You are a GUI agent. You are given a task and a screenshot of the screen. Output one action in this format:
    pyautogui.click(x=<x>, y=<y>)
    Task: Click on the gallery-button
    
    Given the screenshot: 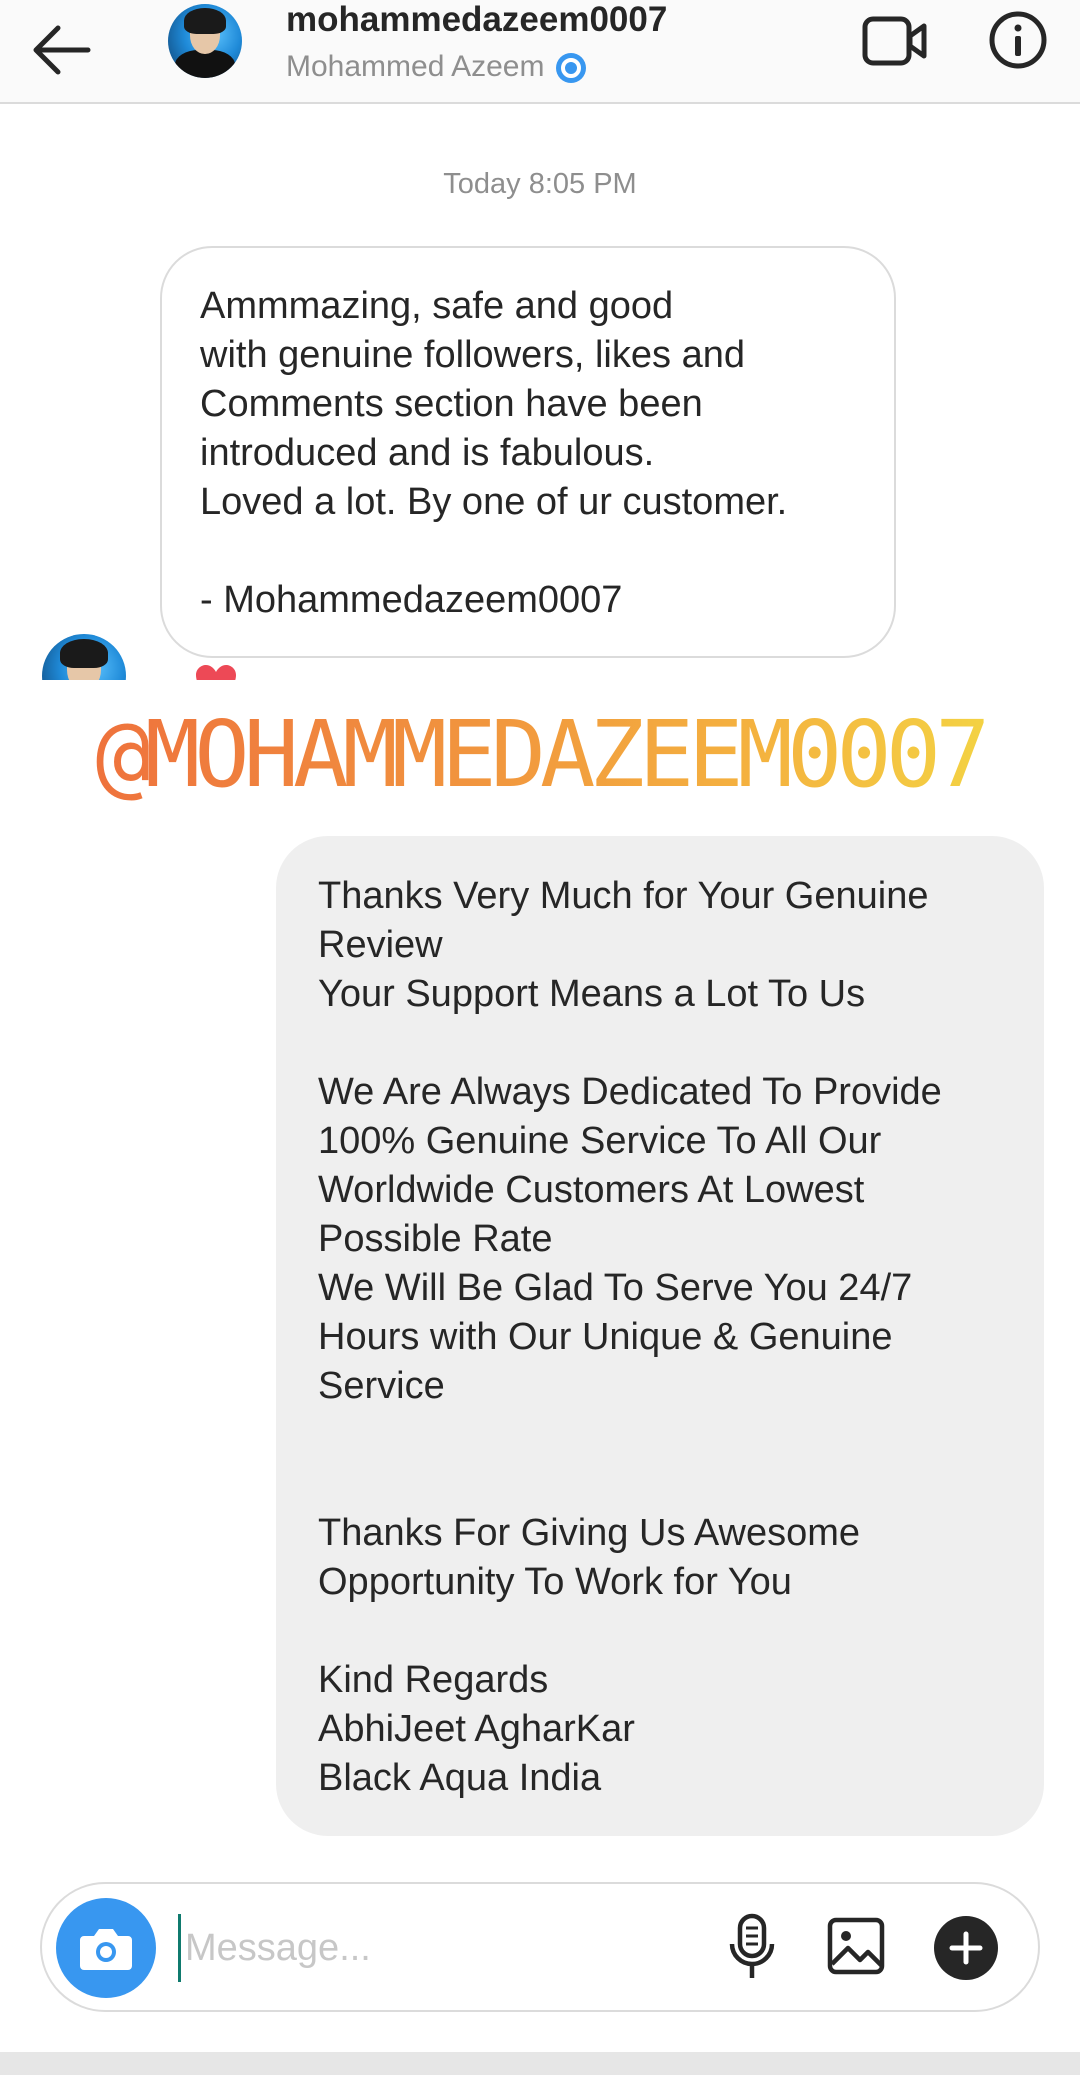 What is the action you would take?
    pyautogui.click(x=856, y=1946)
    